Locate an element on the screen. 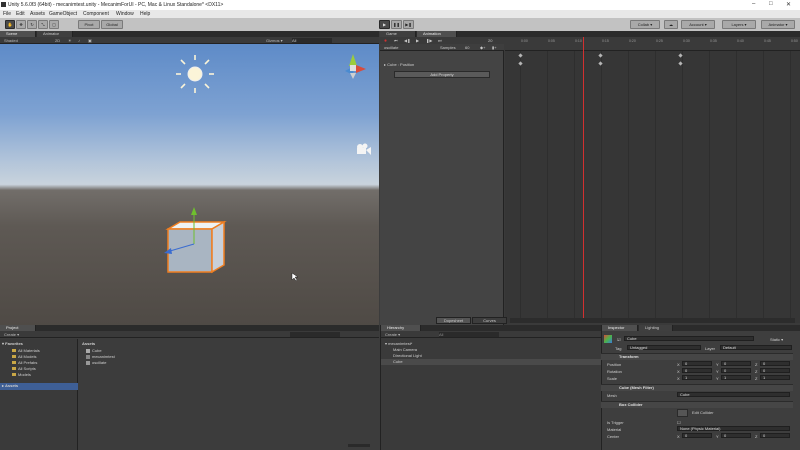  project-create-dropdown: Create ▾ is located at coordinates (11, 334).